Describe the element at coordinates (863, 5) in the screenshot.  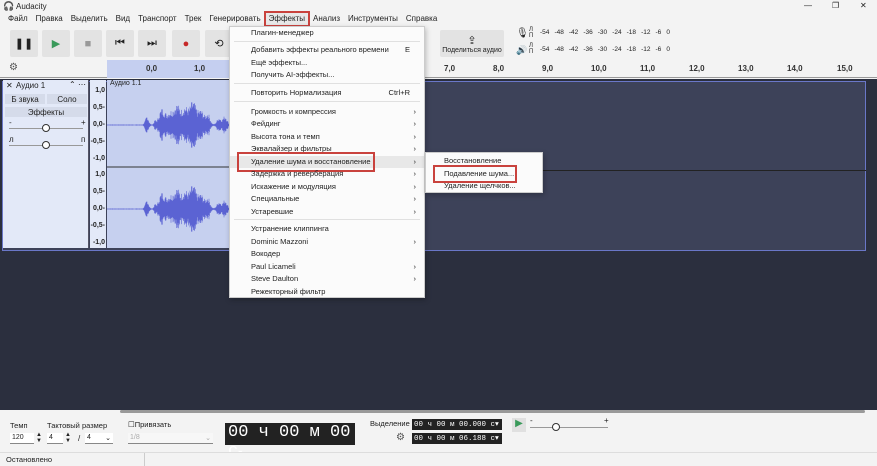
I see `close-button: ✕` at that location.